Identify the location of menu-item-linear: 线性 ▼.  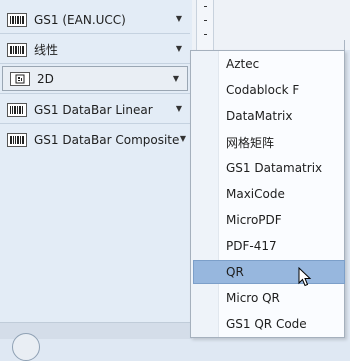
(95, 49).